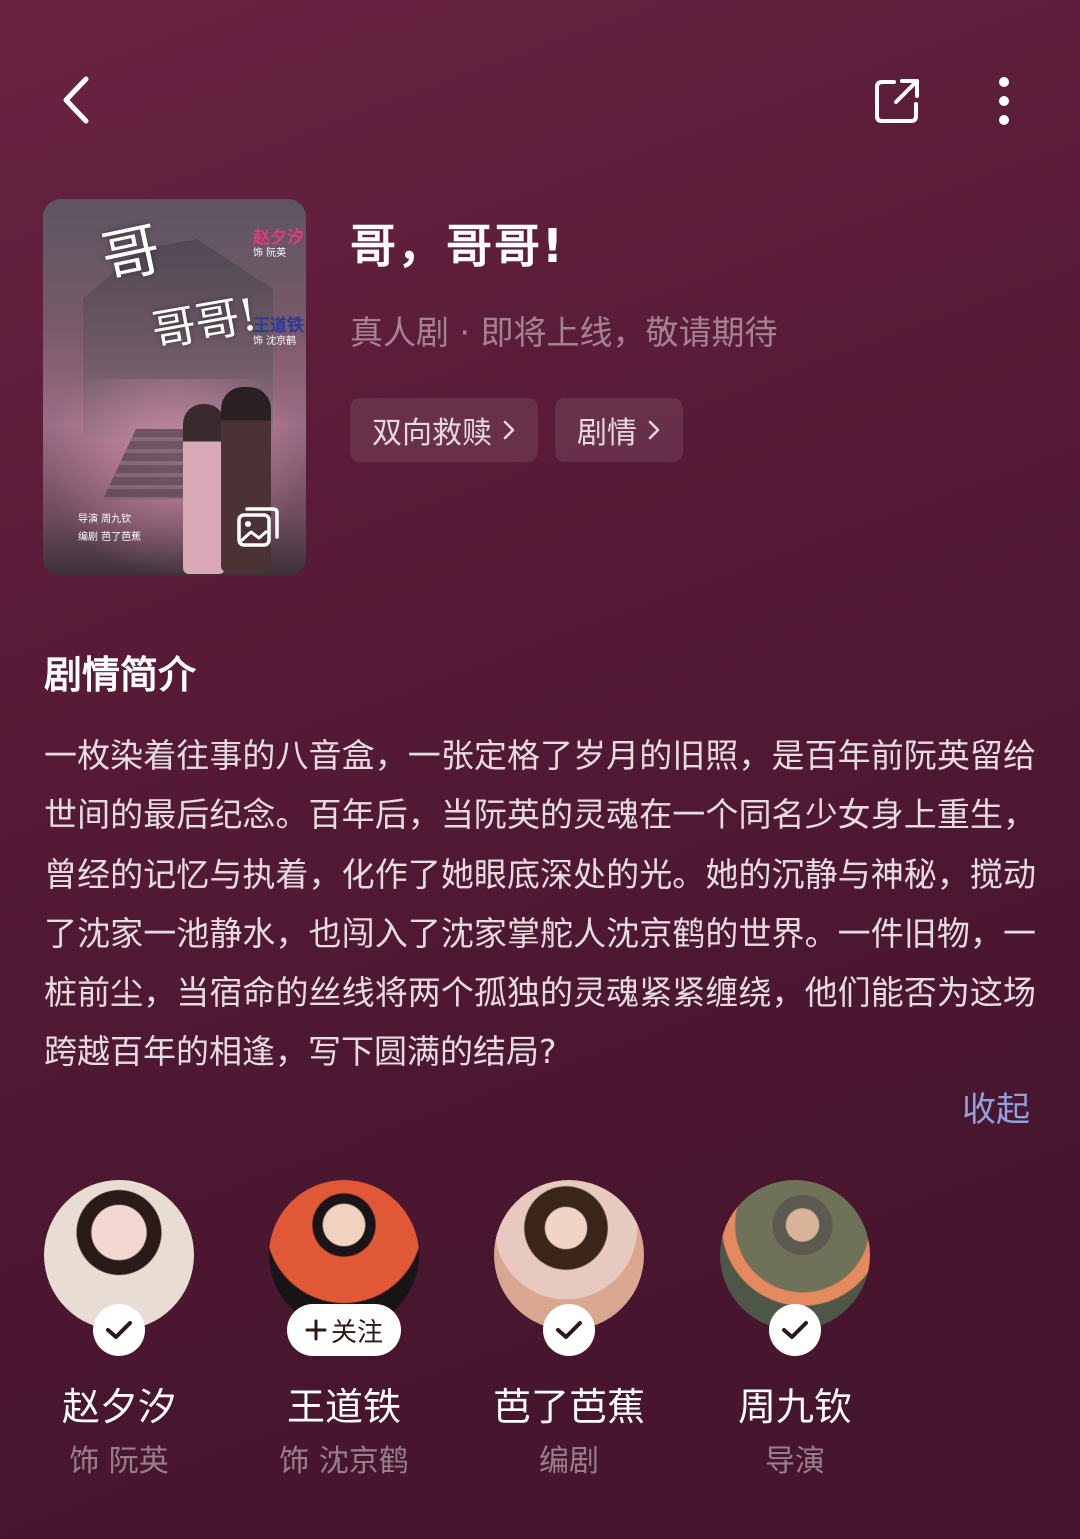 This screenshot has height=1539, width=1080. Describe the element at coordinates (540, 100) in the screenshot. I see `top-bar` at that location.